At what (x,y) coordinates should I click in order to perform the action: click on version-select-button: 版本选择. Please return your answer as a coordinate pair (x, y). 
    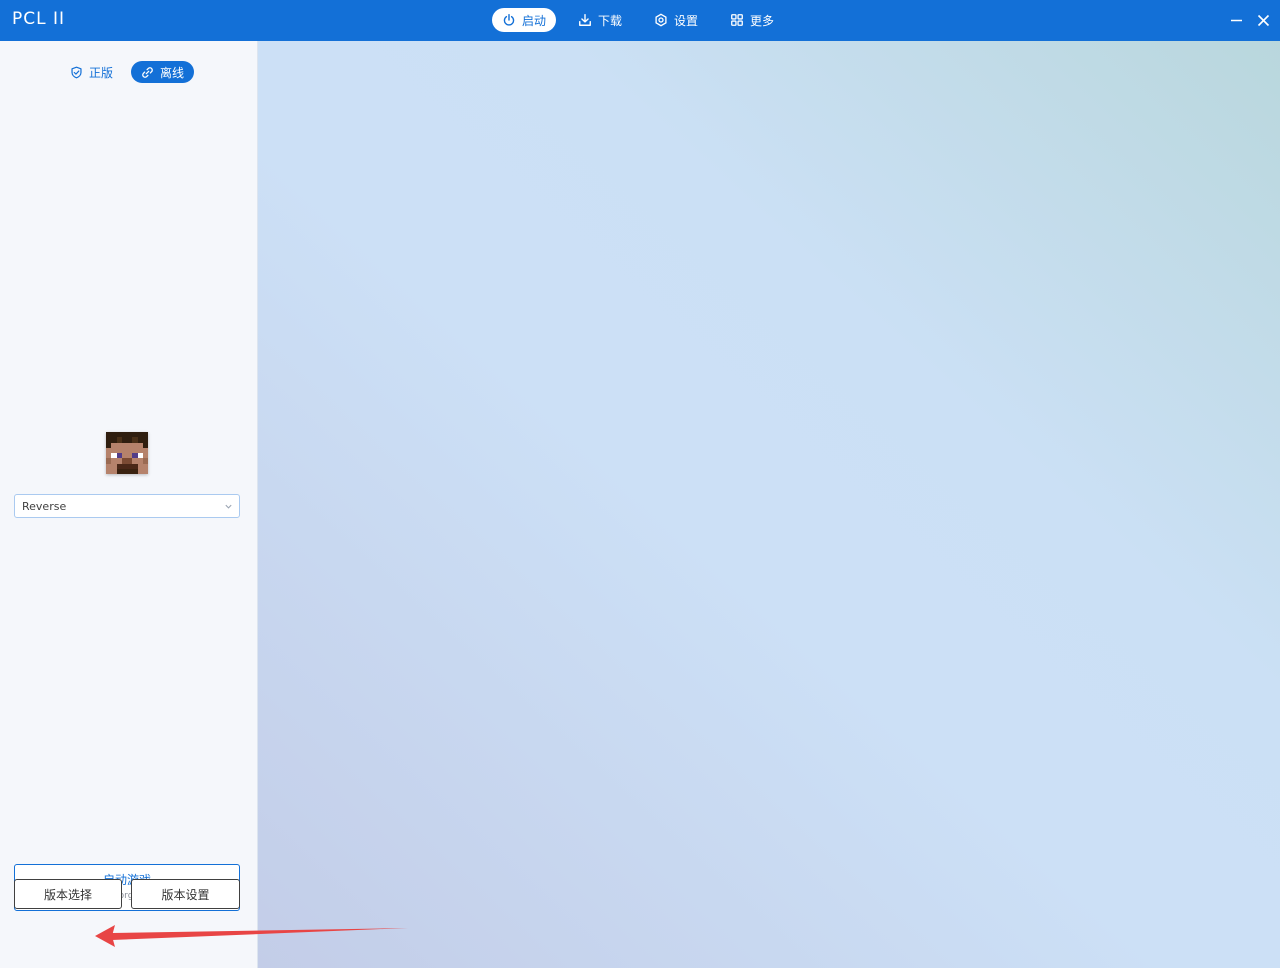
    Looking at the image, I should click on (68, 894).